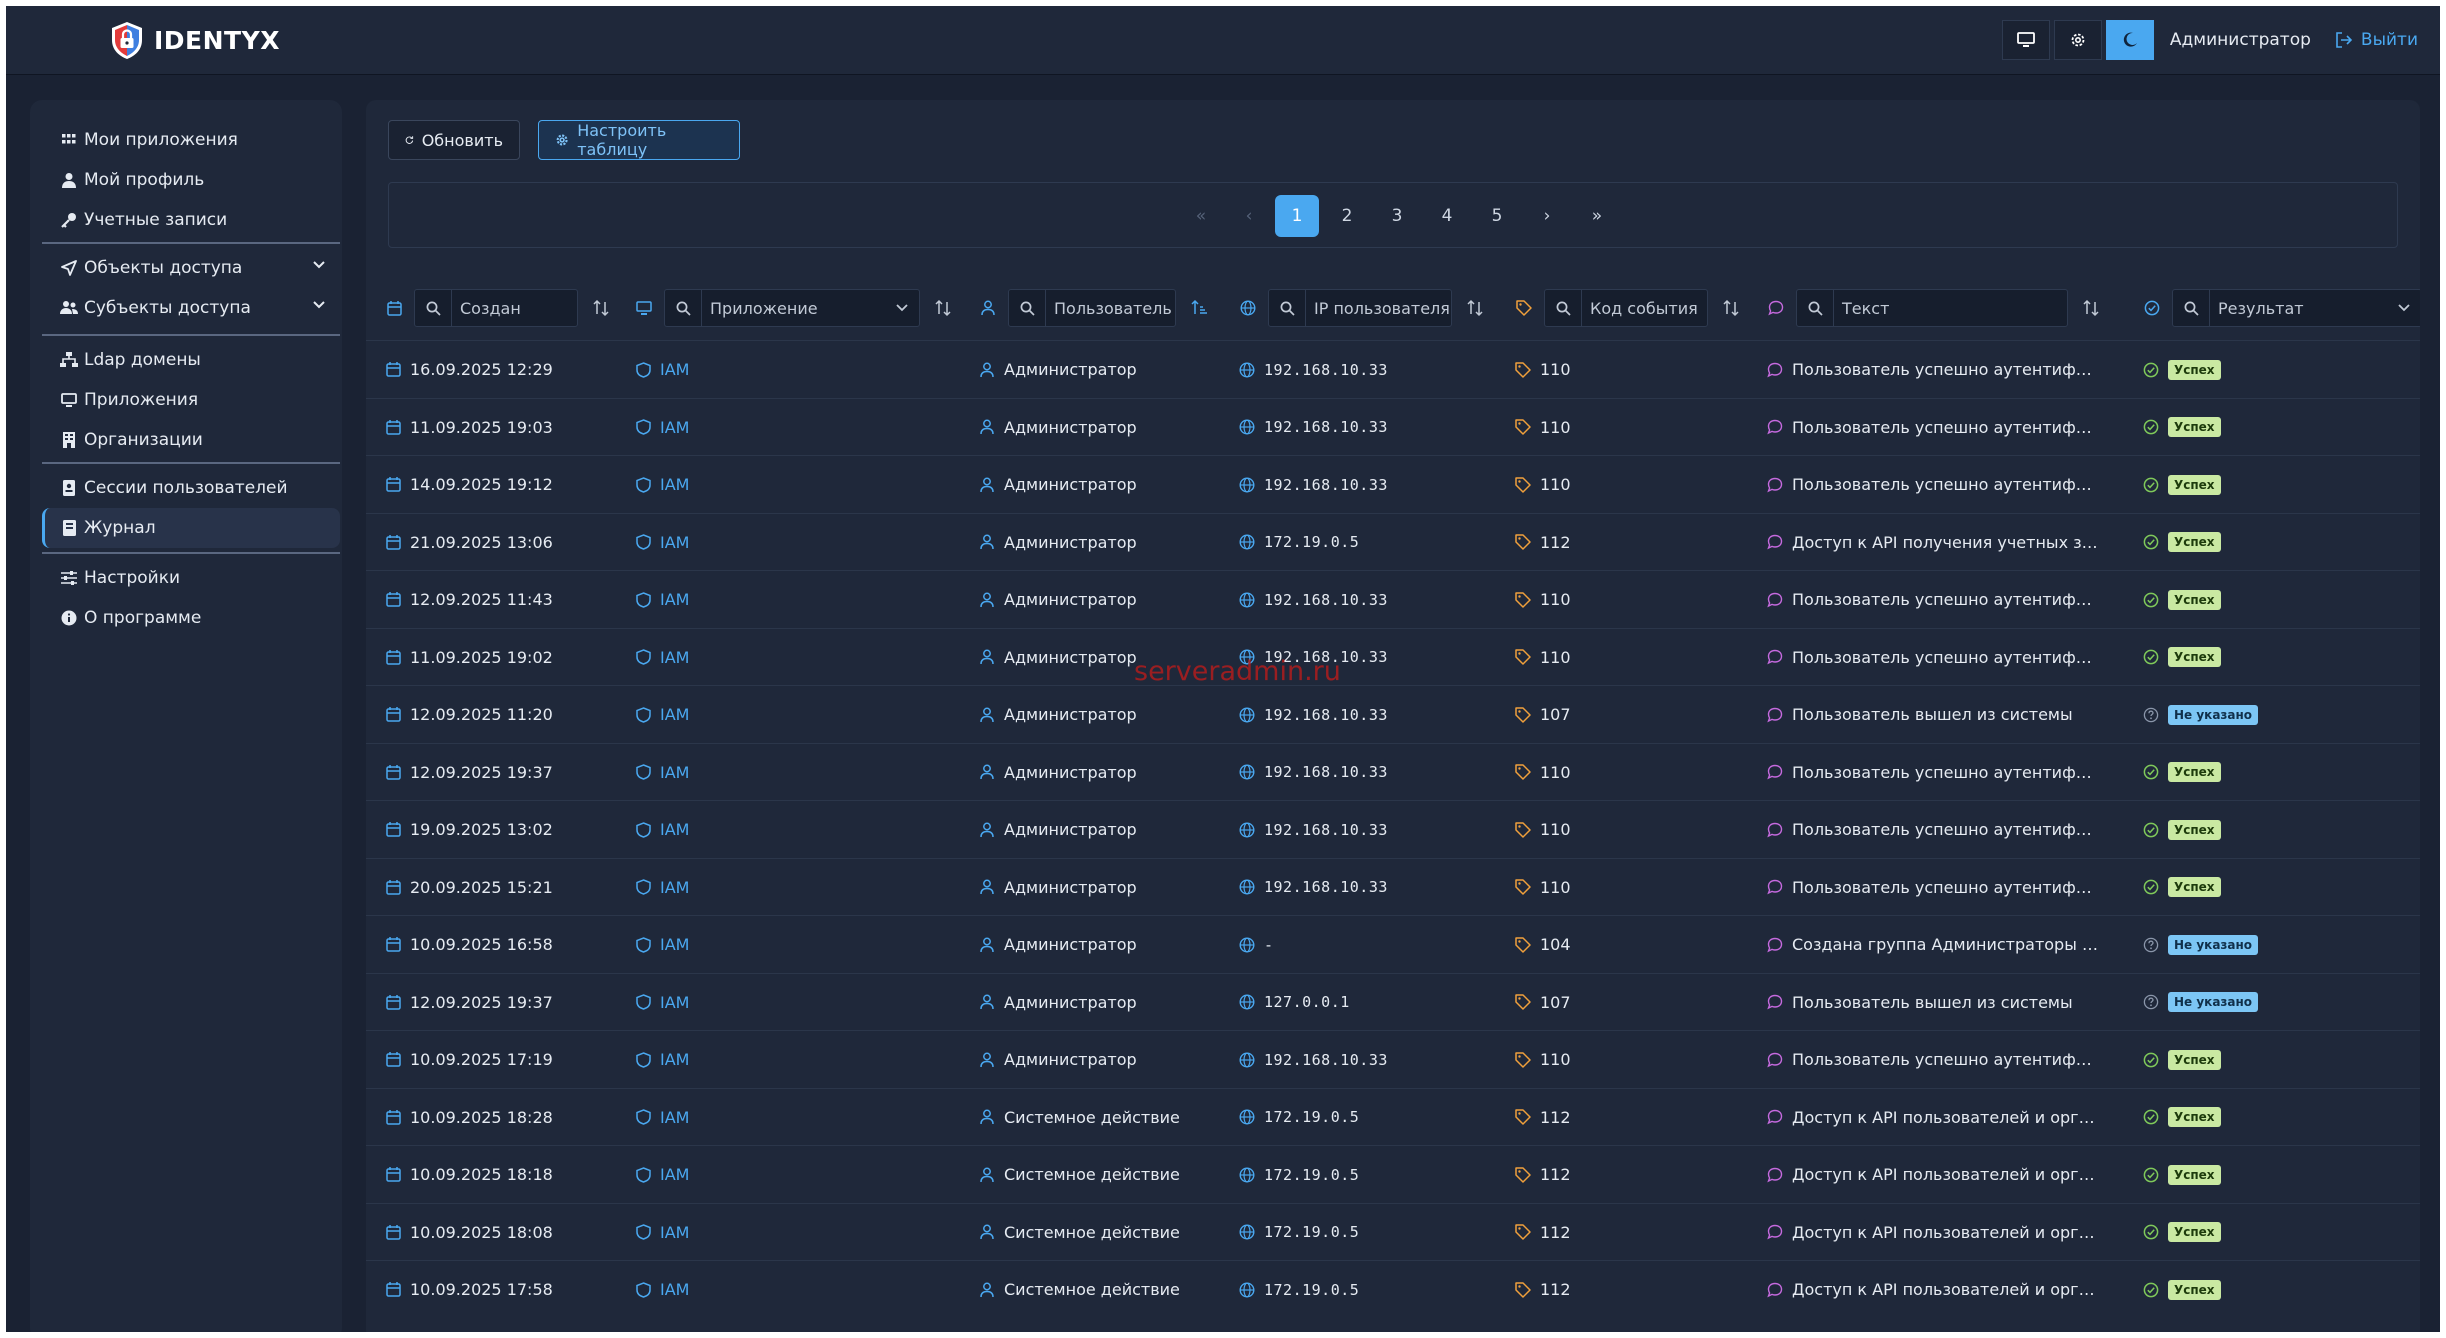 The height and width of the screenshot is (1338, 2446). I want to click on nav-divider, so click(191, 243).